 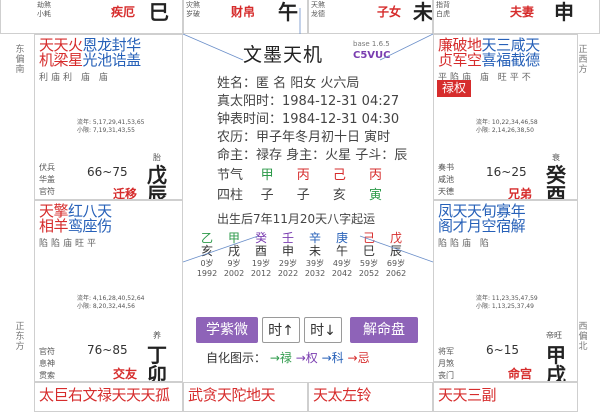 What do you see at coordinates (61, 226) in the screenshot?
I see `star-char: 羊` at bounding box center [61, 226].